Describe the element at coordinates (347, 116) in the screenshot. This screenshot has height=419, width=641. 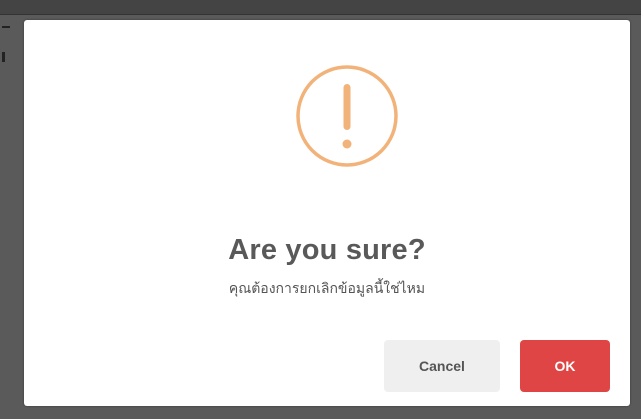
I see `warning-icon` at that location.